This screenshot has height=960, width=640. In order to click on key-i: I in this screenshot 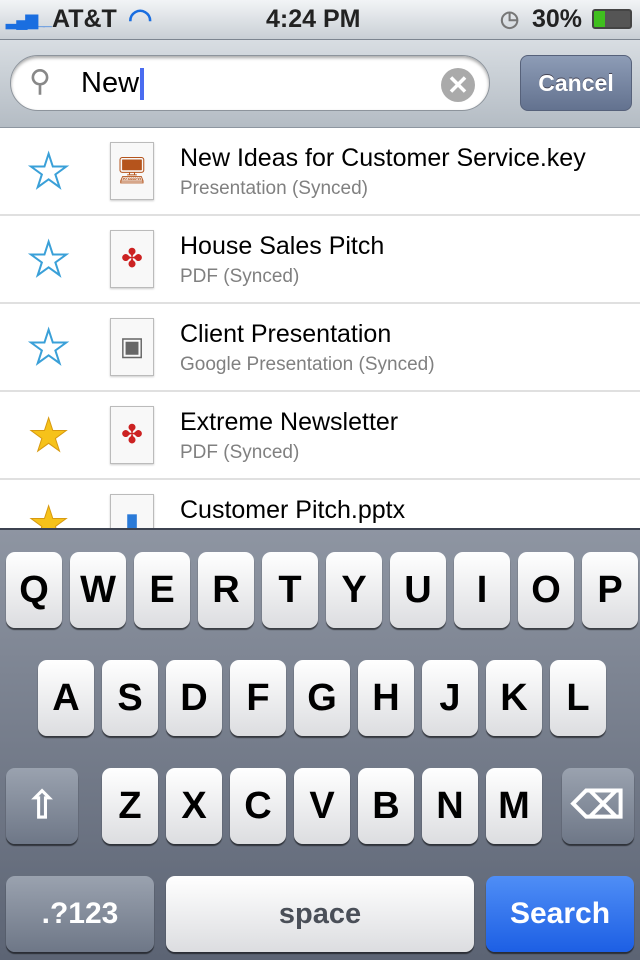, I will do `click(482, 590)`.